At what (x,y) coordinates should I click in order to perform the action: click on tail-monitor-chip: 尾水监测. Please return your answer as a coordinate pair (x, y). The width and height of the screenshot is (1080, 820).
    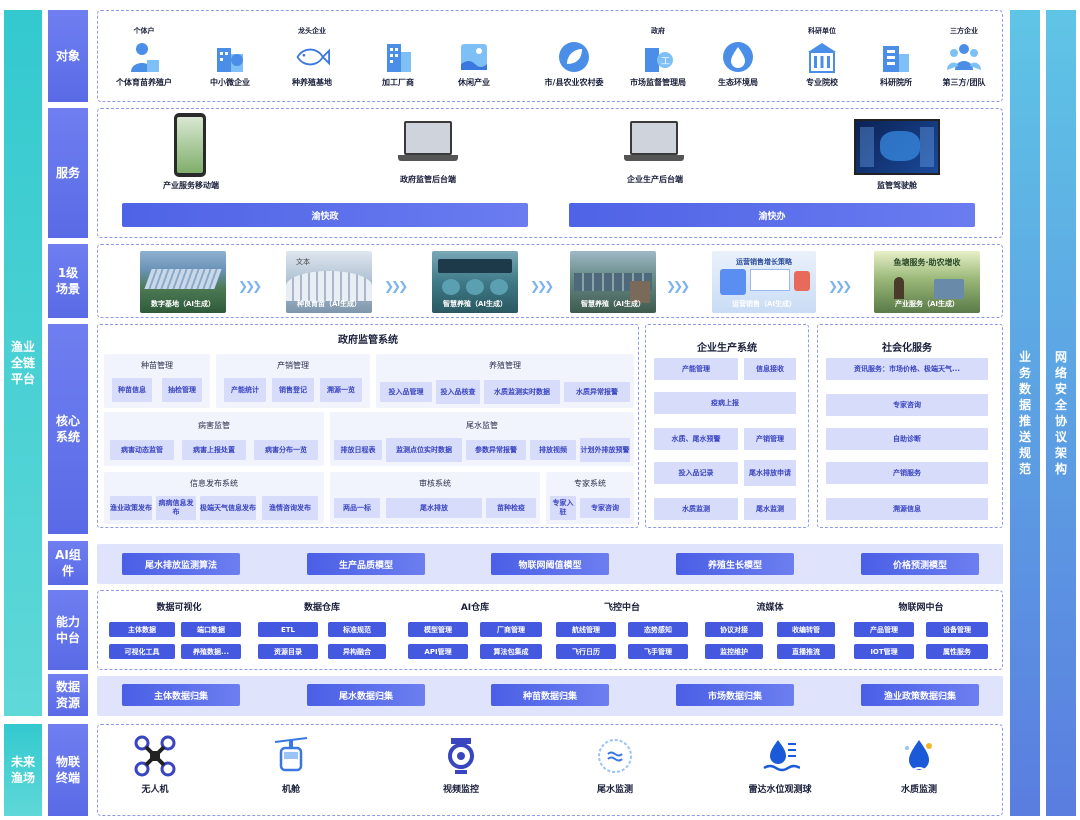
    Looking at the image, I should click on (770, 509).